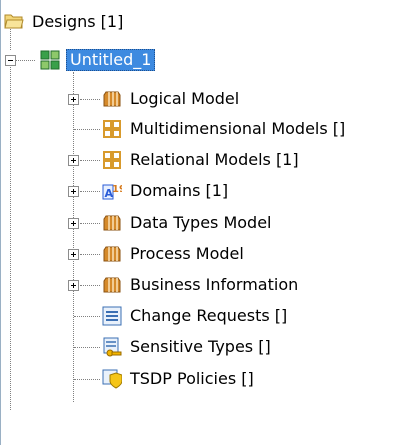 The image size is (411, 445). Describe the element at coordinates (112, 347) in the screenshot. I see `sensitive-types-icon` at that location.